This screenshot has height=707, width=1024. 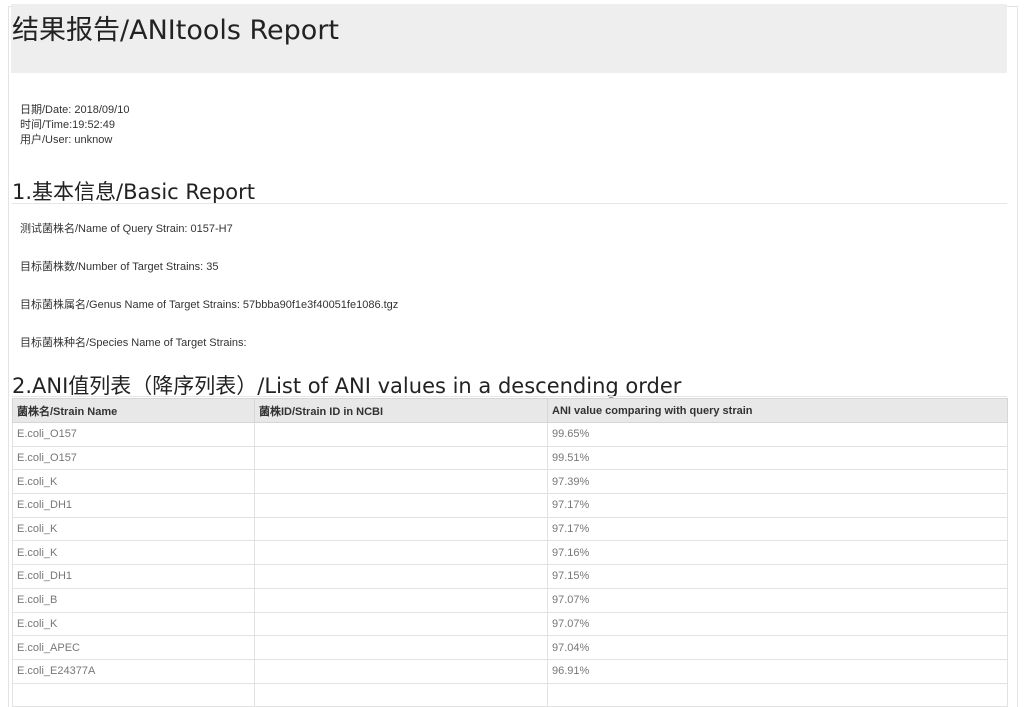 What do you see at coordinates (777, 458) in the screenshot?
I see `cell-ani-value: 99.51%` at bounding box center [777, 458].